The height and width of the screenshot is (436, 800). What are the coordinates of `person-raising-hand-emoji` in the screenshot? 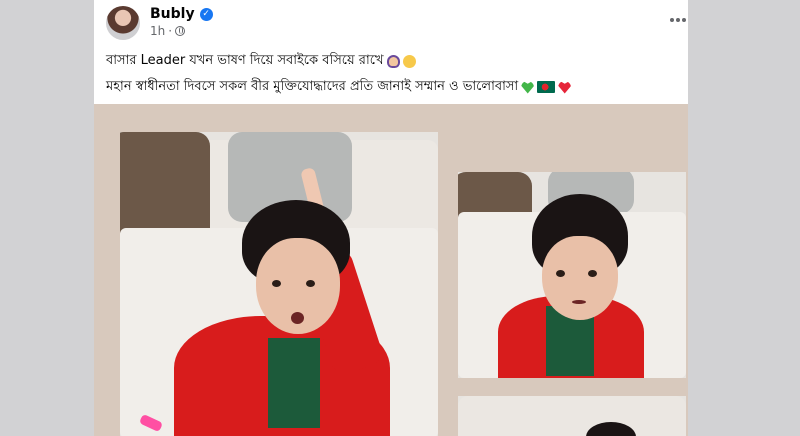 It's located at (393, 61).